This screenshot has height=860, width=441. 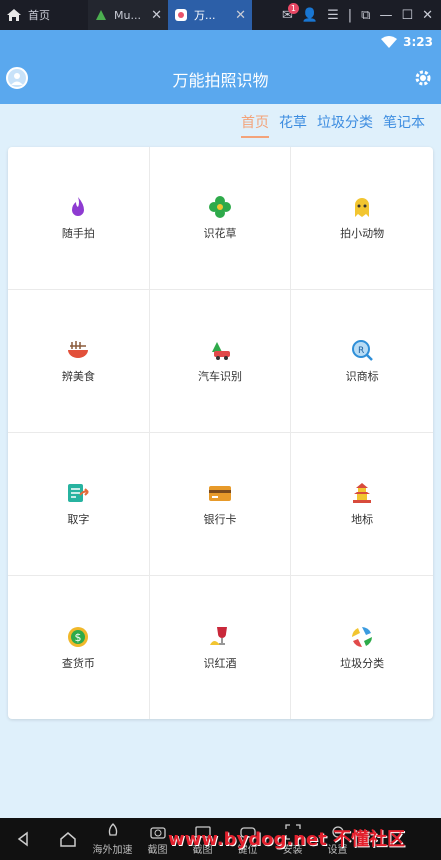 I want to click on grid-item-bank-card: 银行卡, so click(x=220, y=504).